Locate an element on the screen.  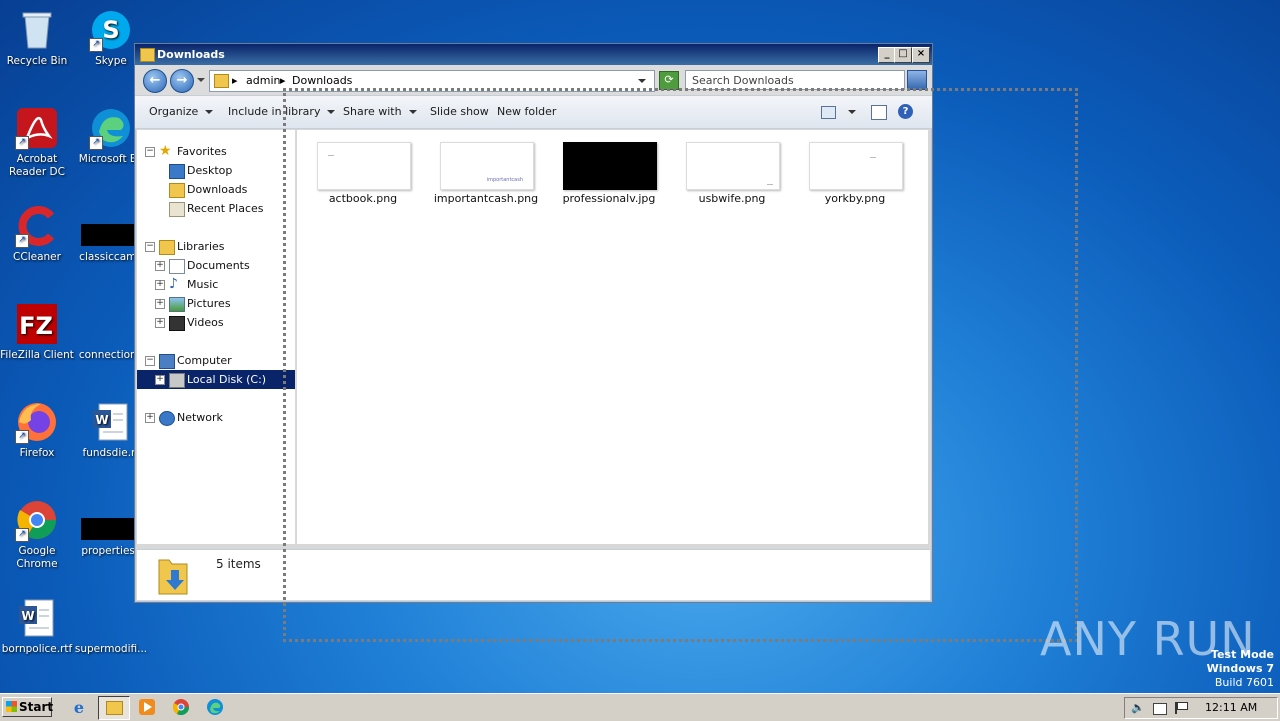
nav-computer: − Computer is located at coordinates (216, 360).